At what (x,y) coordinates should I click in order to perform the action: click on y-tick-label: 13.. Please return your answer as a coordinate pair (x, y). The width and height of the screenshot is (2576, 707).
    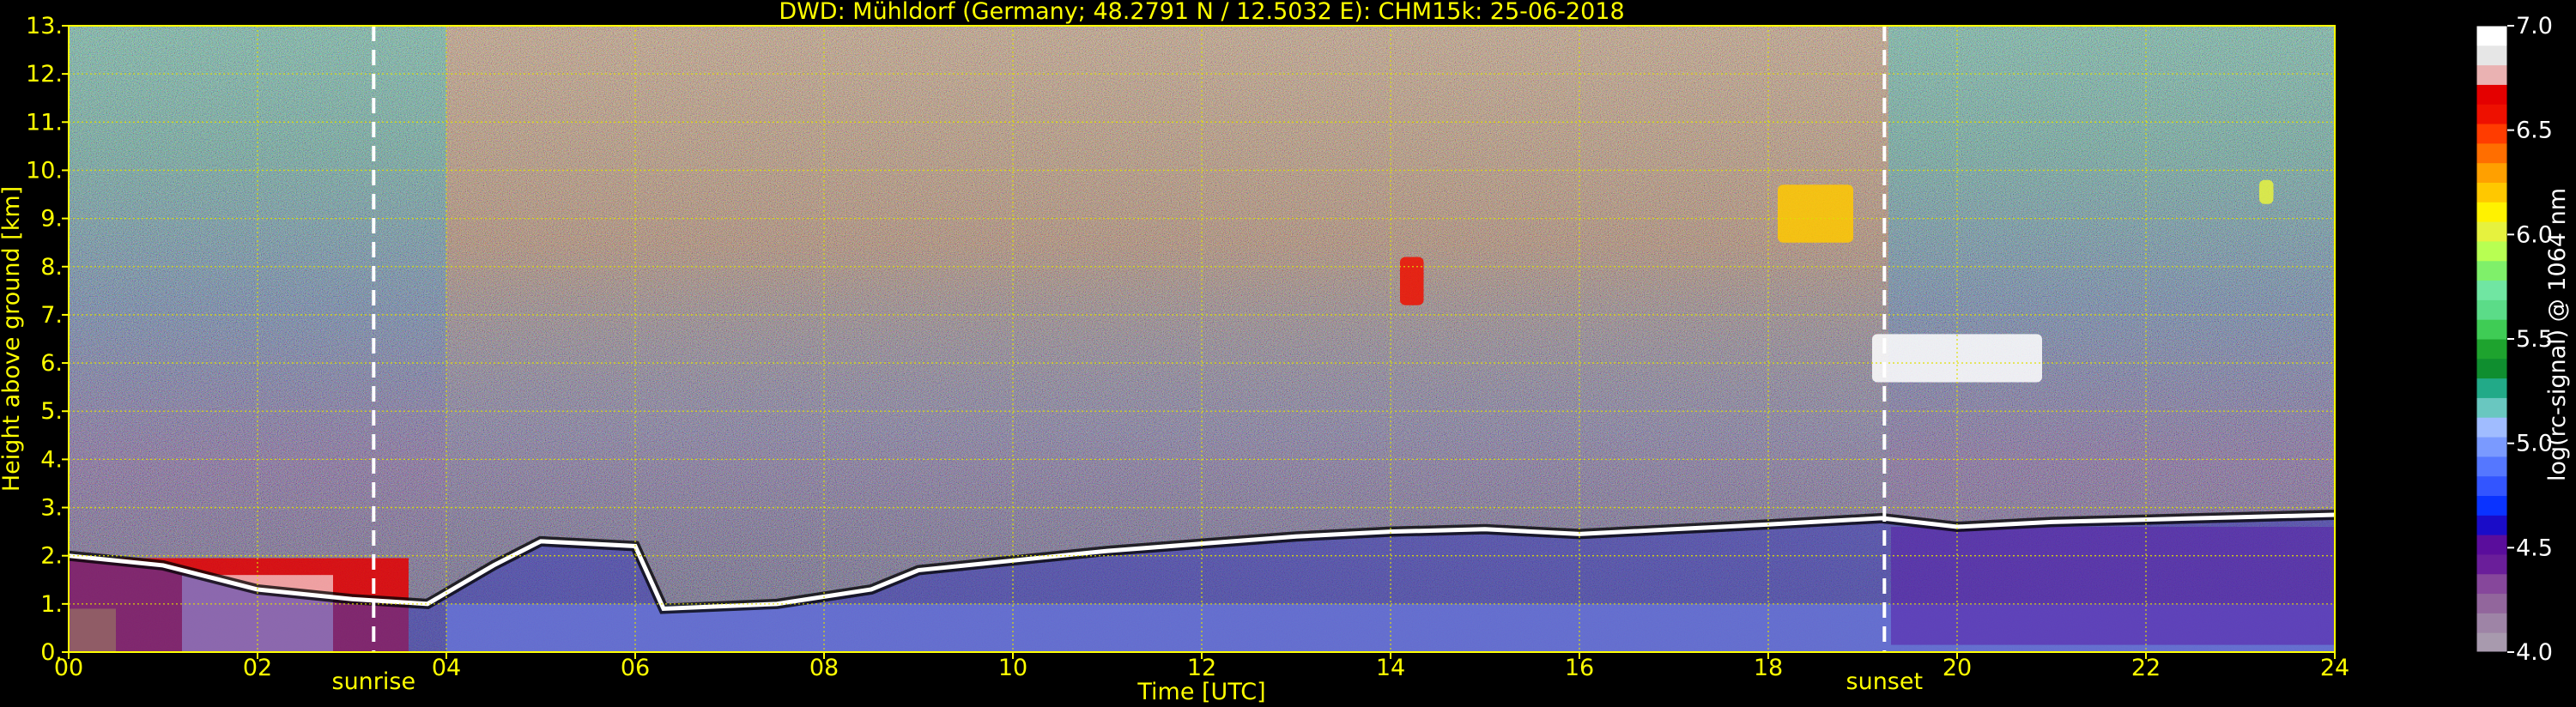
    Looking at the image, I should click on (44, 26).